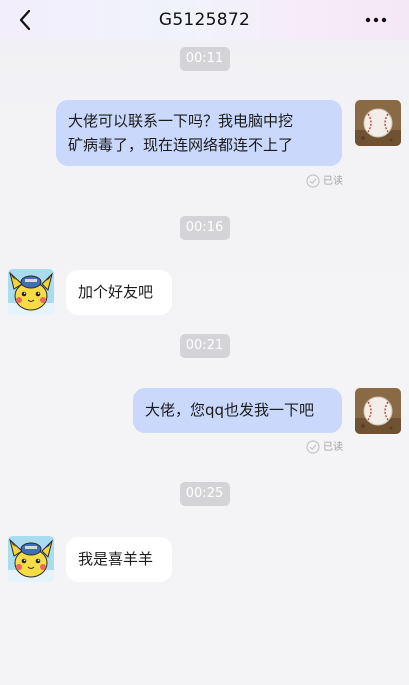  I want to click on more-button, so click(376, 20).